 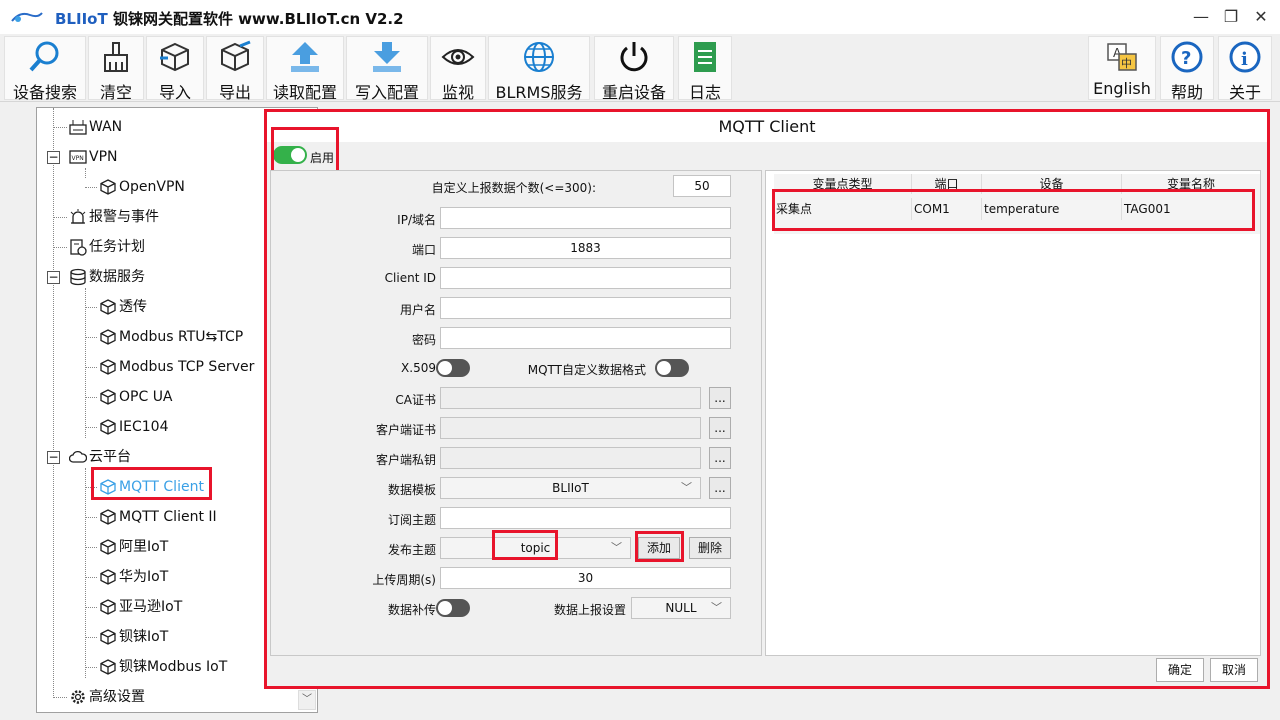 What do you see at coordinates (115, 92) in the screenshot?
I see `clear-label: 清空` at bounding box center [115, 92].